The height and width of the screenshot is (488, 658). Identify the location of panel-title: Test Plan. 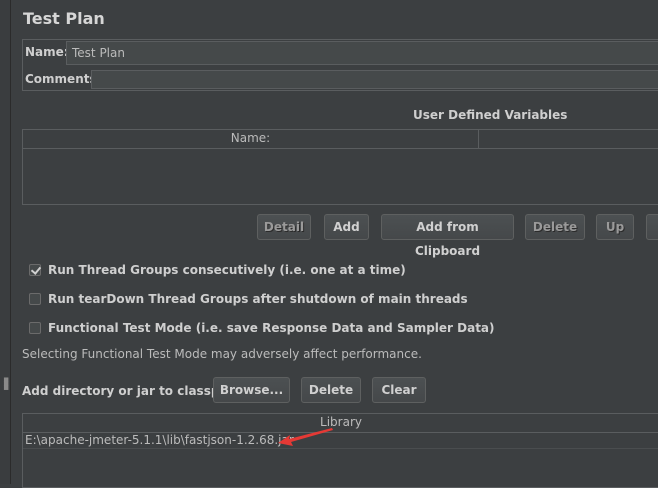
(64, 18).